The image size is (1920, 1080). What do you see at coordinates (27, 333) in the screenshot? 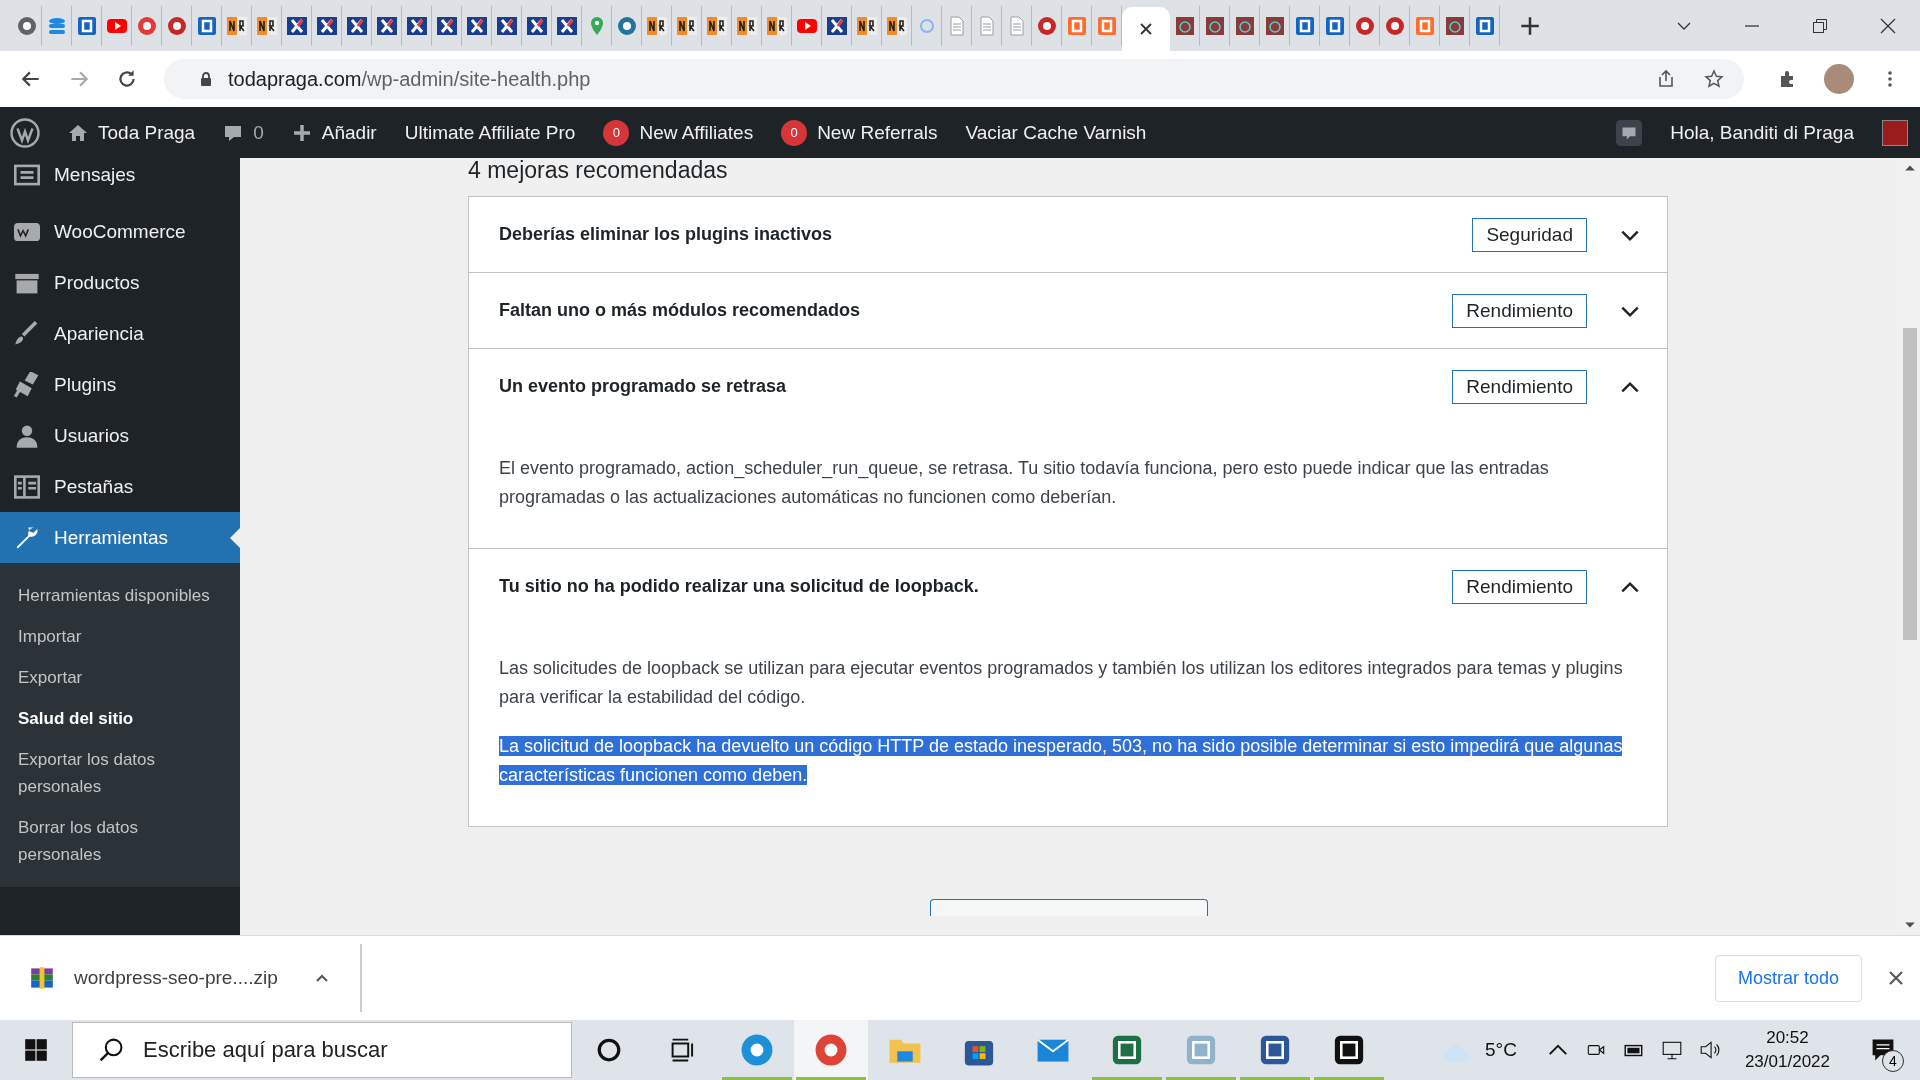
I see `brush-icon` at bounding box center [27, 333].